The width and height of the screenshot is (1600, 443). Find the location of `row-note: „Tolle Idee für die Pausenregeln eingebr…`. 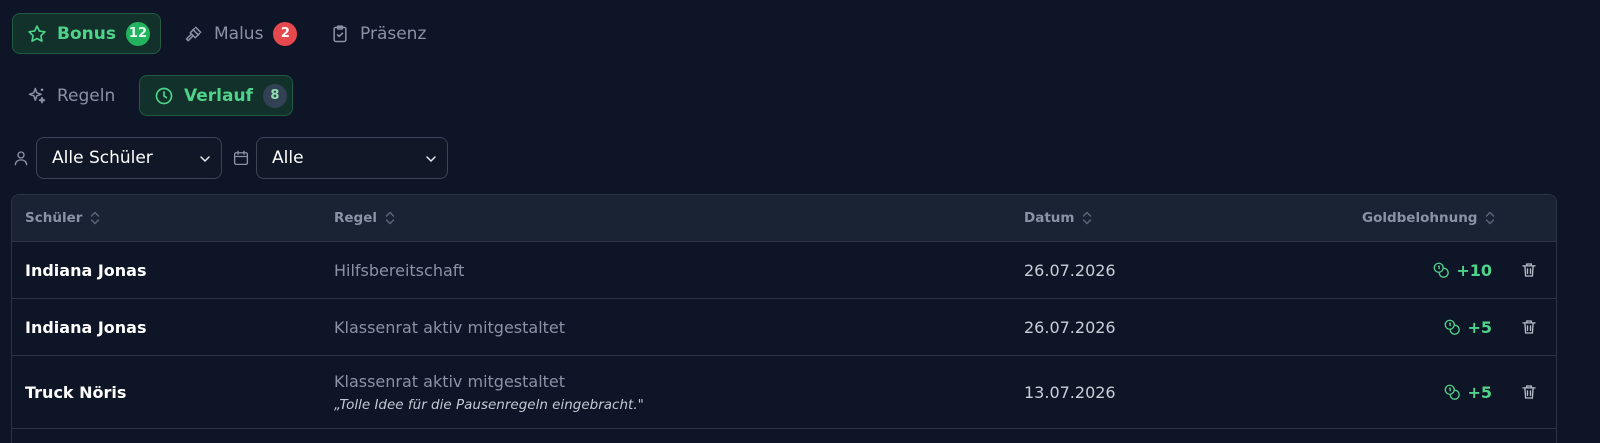

row-note: „Tolle Idee für die Pausenregeln eingebr… is located at coordinates (489, 404).